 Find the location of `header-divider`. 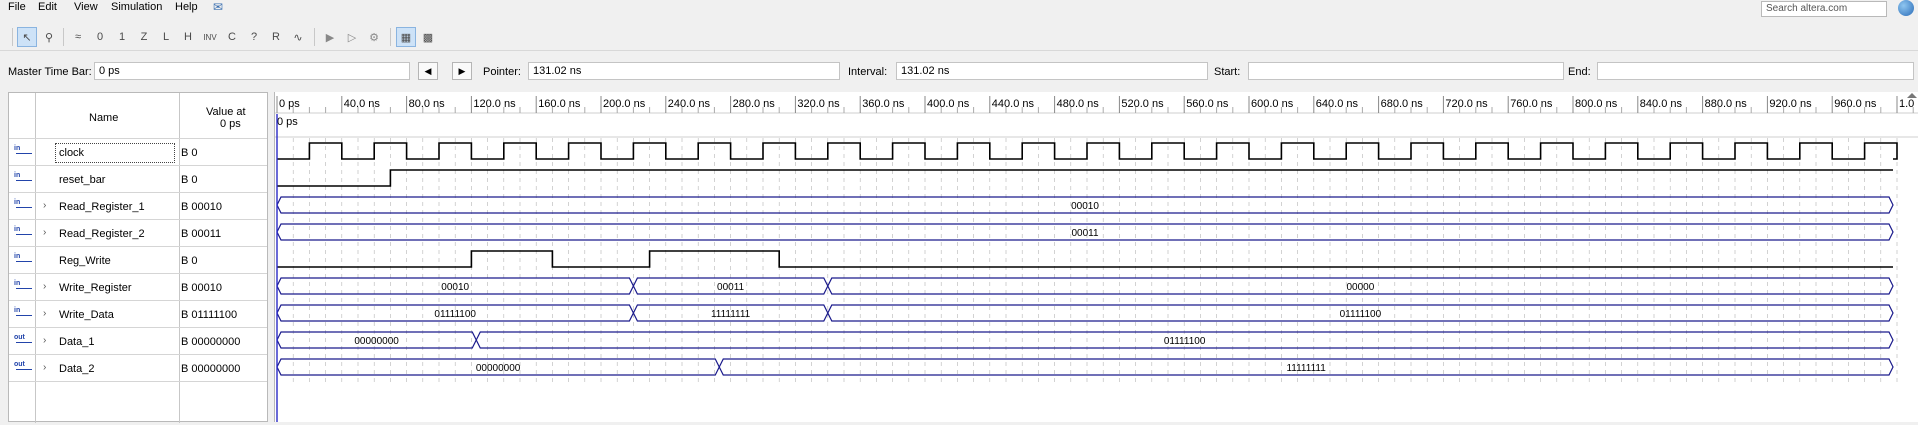

header-divider is located at coordinates (138, 138).